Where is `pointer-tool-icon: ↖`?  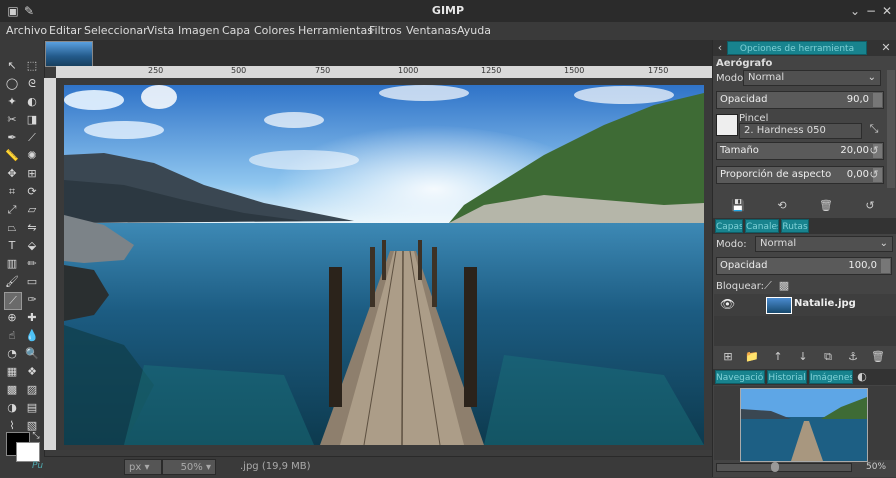
pointer-tool-icon: ↖ is located at coordinates (12, 66).